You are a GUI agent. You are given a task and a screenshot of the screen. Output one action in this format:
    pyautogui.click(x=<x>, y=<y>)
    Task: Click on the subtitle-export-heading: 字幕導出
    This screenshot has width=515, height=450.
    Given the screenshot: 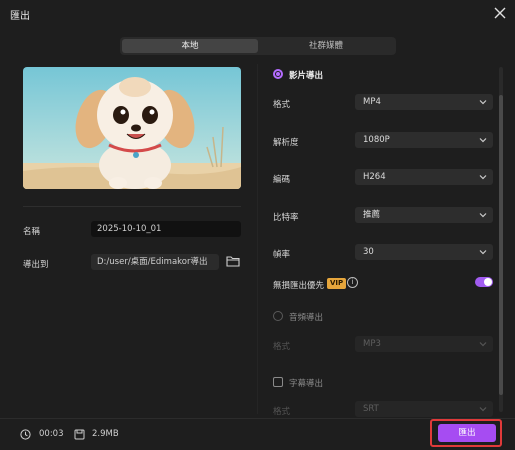 What is the action you would take?
    pyautogui.click(x=306, y=384)
    